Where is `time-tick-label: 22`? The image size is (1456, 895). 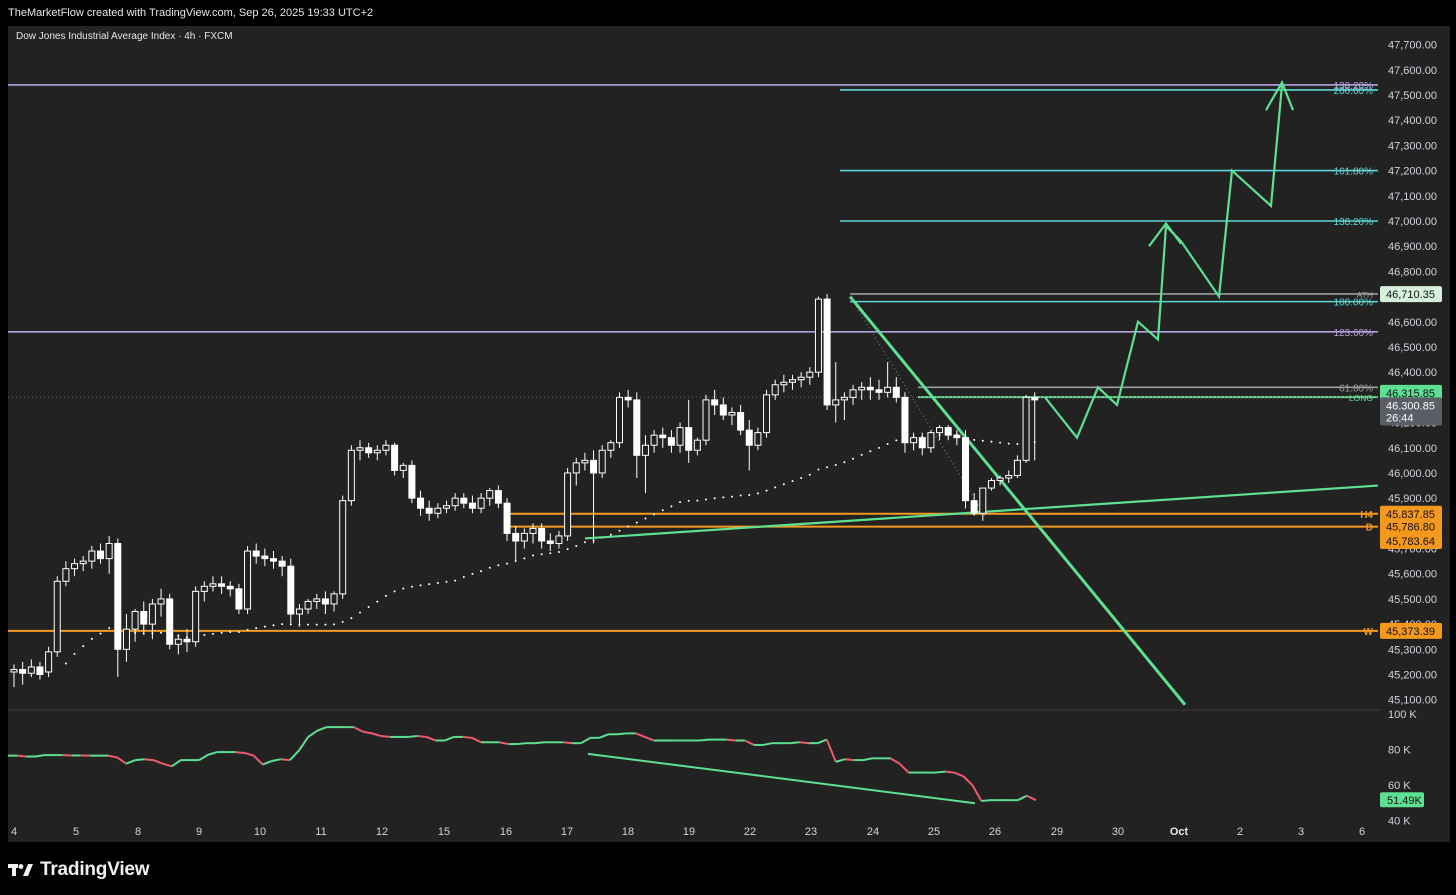 time-tick-label: 22 is located at coordinates (750, 832).